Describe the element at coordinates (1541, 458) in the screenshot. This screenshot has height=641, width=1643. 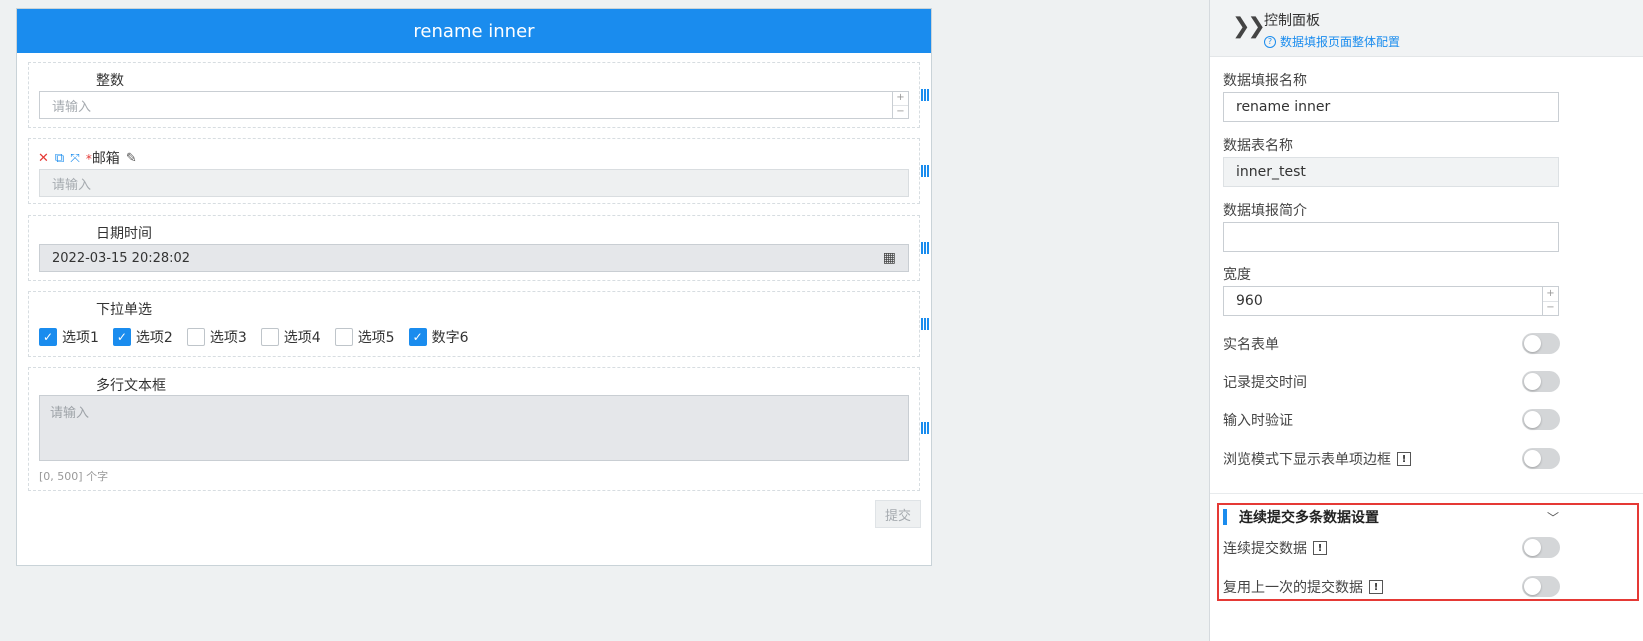
I see `border-toggle` at that location.